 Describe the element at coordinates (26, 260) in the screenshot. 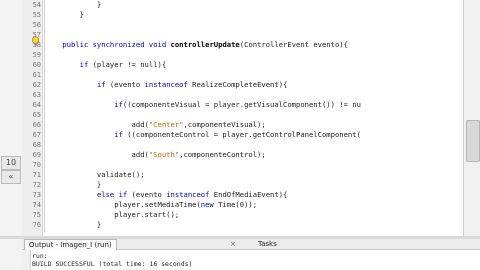

I see `output-gutter` at that location.